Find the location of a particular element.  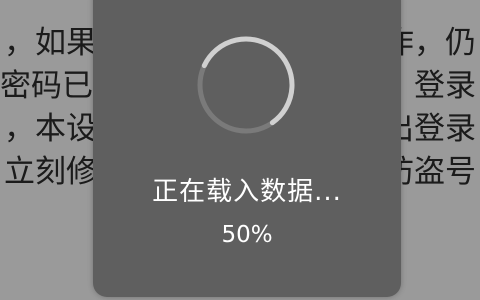

spinner-arc is located at coordinates (248, 81).